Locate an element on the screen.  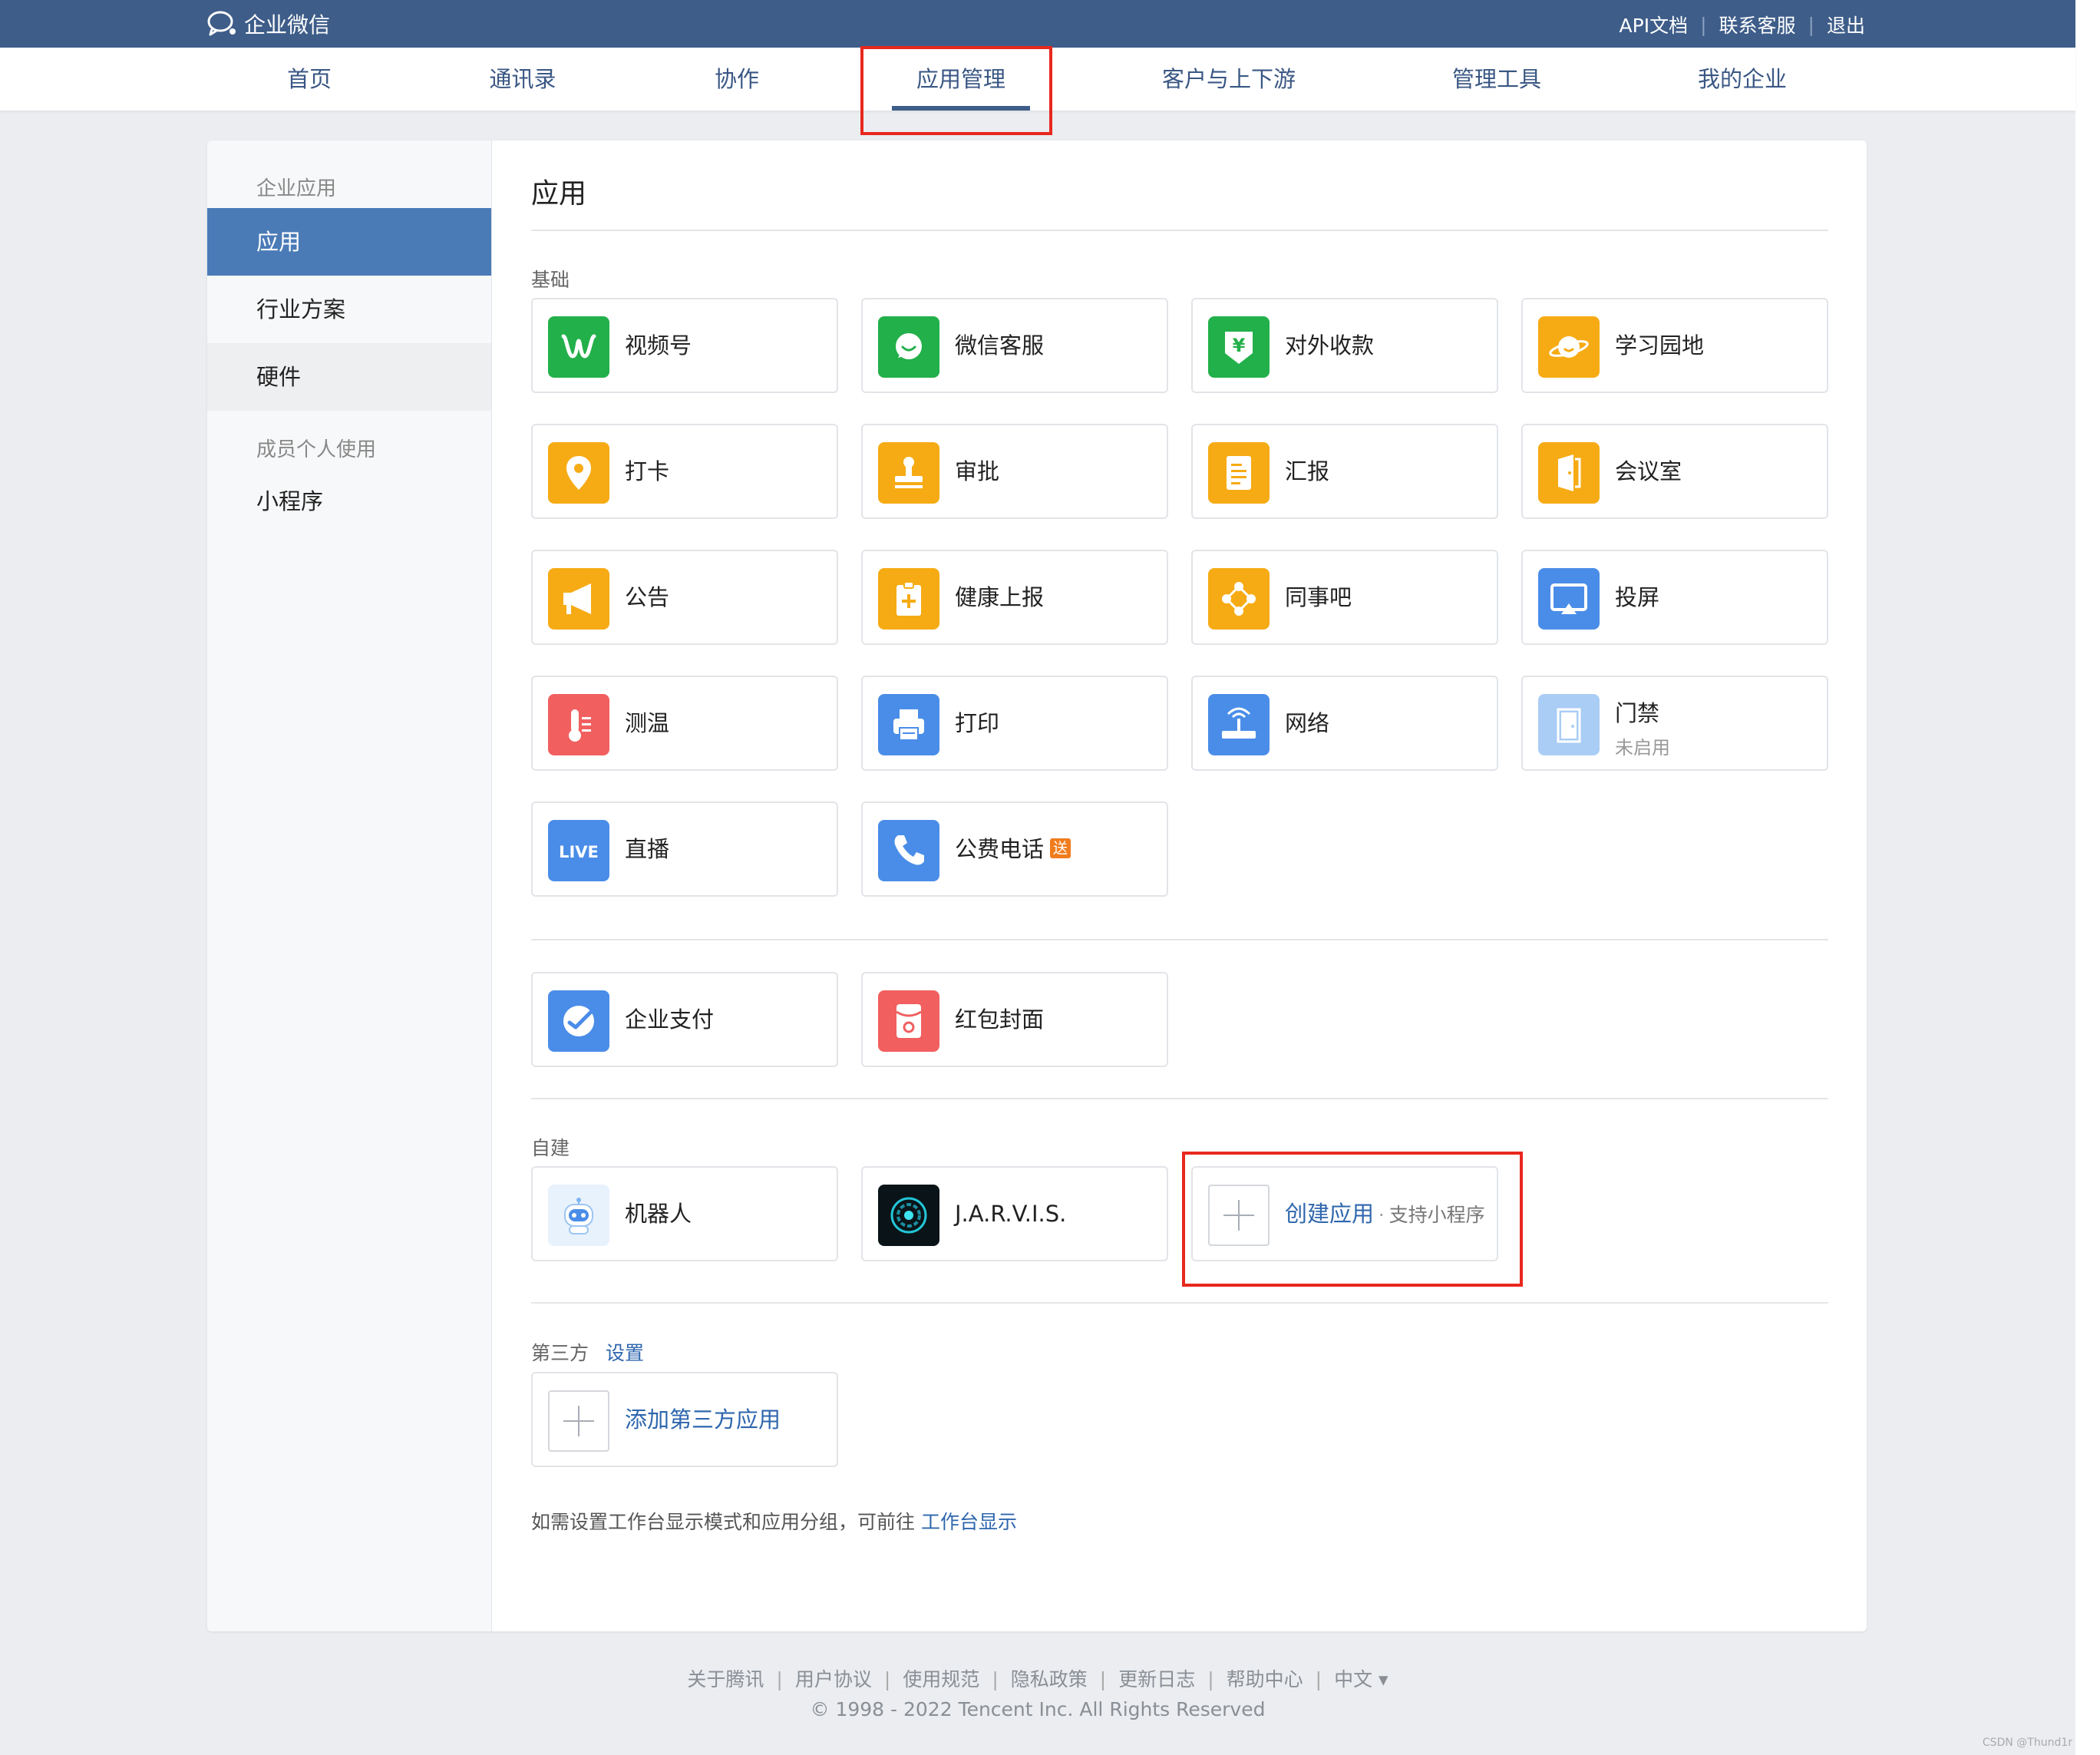
footer-link-help: 帮助中心 is located at coordinates (1265, 1679).